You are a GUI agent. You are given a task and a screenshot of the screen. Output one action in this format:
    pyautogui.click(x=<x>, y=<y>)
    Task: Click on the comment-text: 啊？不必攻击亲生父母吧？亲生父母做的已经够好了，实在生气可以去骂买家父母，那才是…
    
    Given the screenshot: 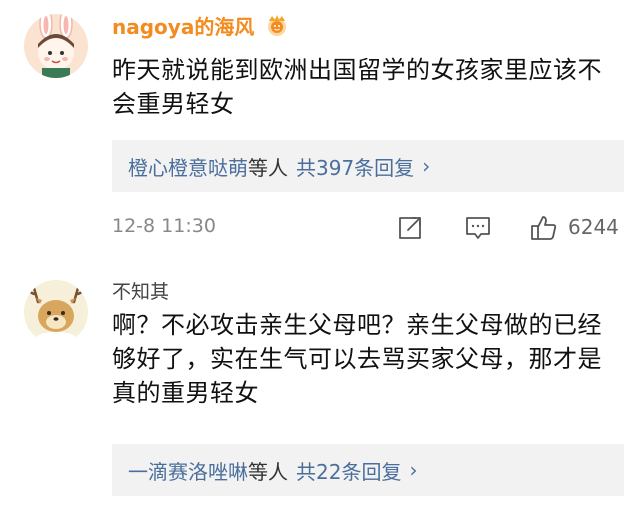 What is the action you would take?
    pyautogui.click(x=357, y=359)
    